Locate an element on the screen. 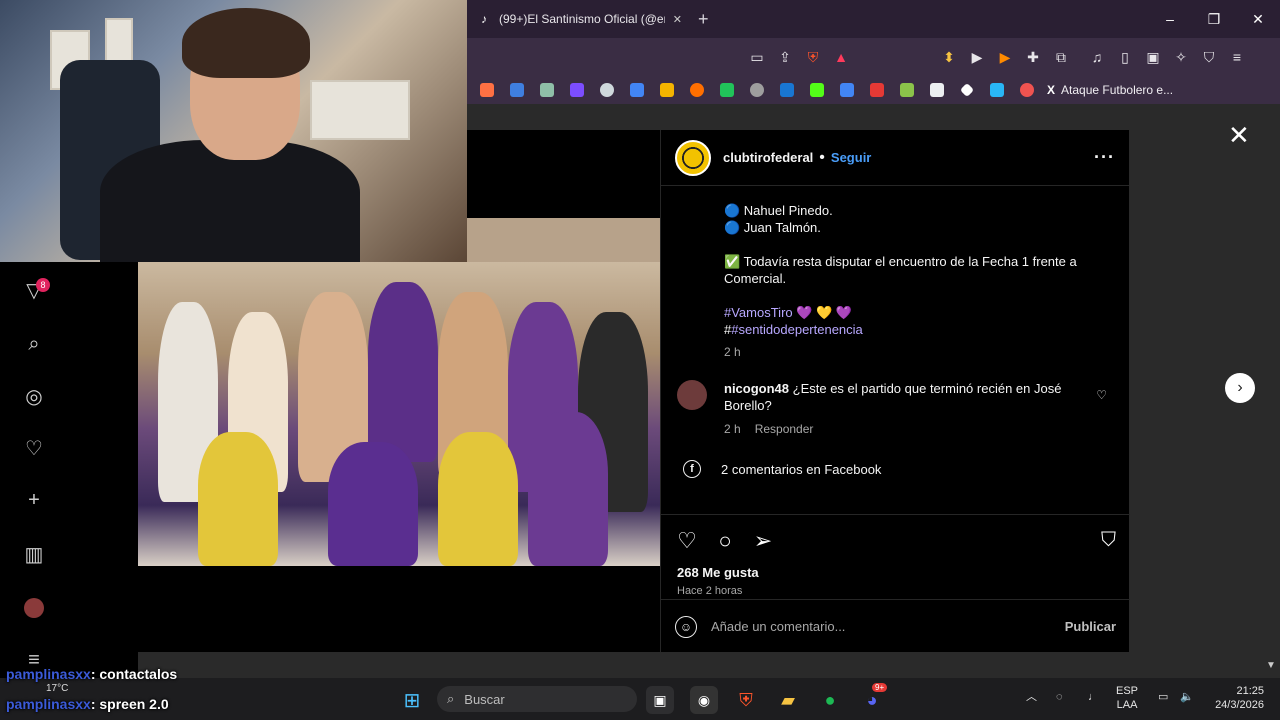 The width and height of the screenshot is (1280, 720). chat-username: pamplinasxx is located at coordinates (48, 704).